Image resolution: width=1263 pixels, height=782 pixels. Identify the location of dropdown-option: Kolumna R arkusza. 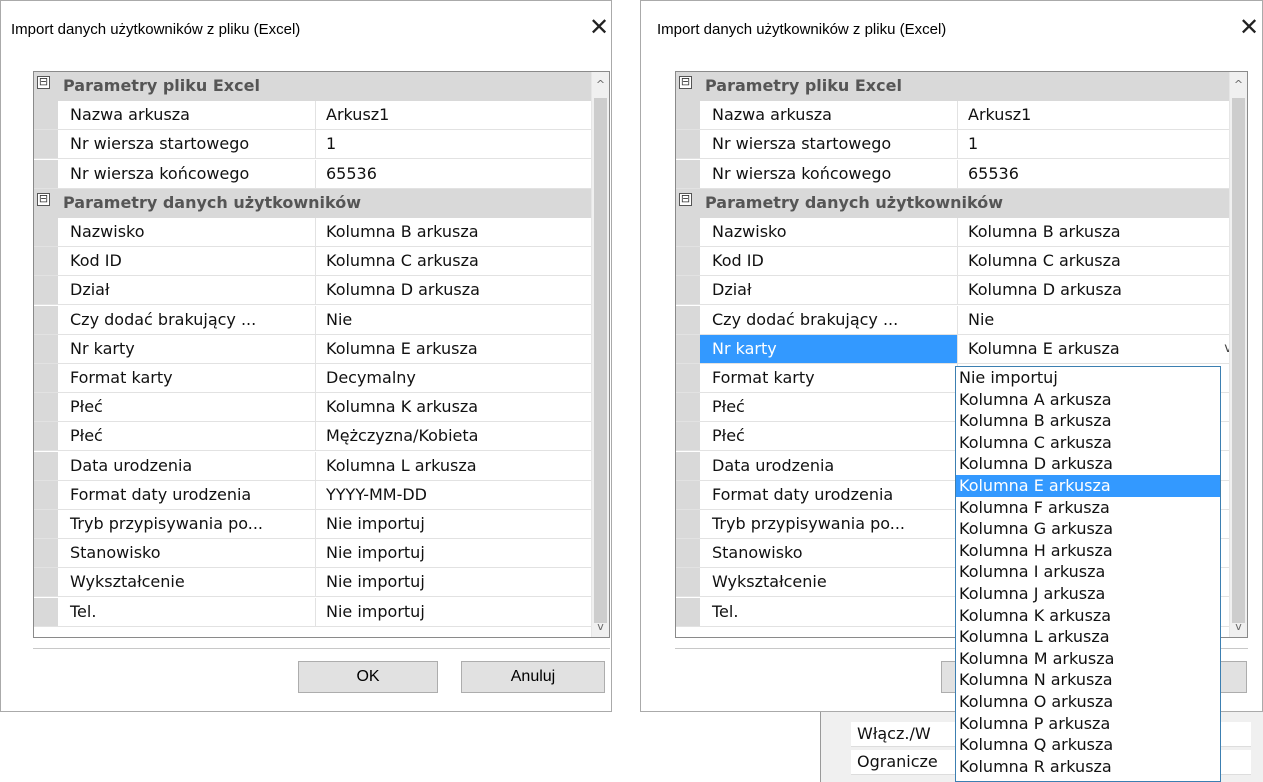
(1088, 767).